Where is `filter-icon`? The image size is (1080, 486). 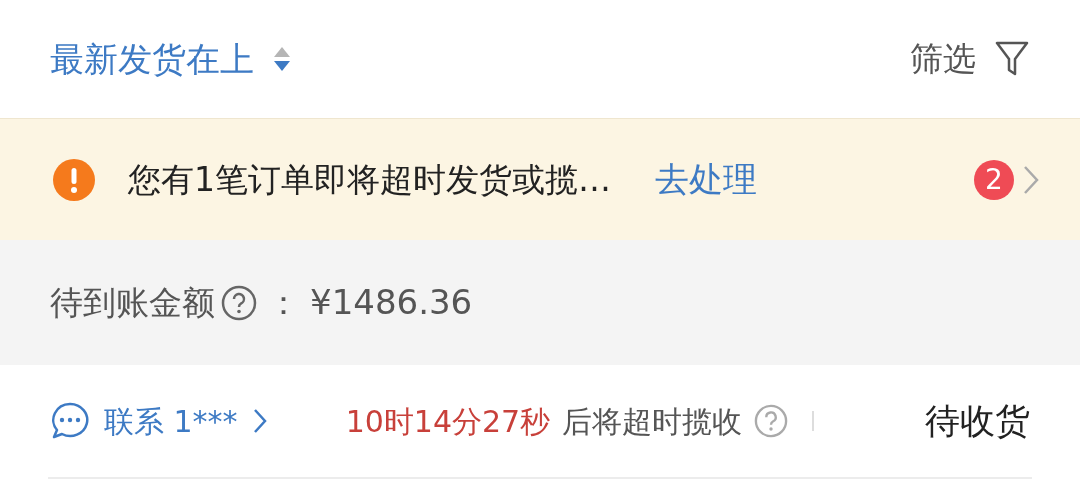
filter-icon is located at coordinates (1012, 59).